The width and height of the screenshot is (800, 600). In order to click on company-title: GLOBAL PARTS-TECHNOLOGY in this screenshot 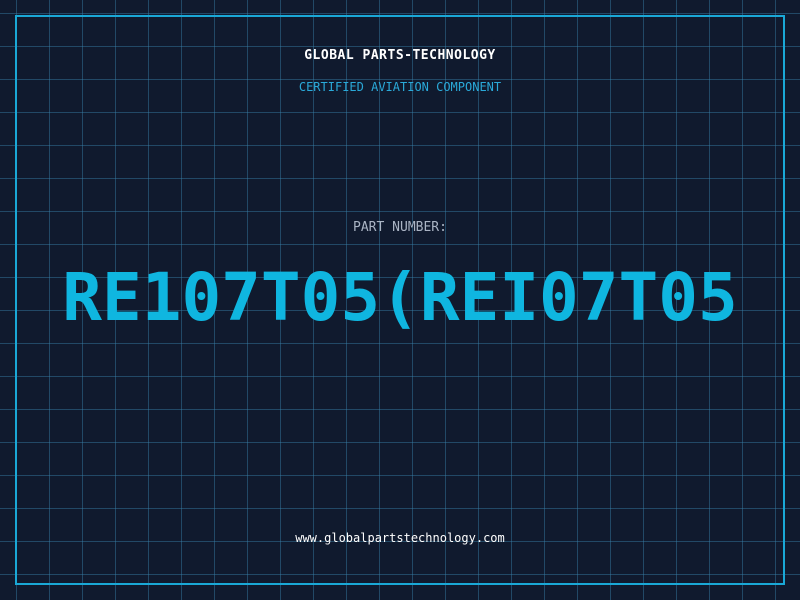, I will do `click(400, 55)`.